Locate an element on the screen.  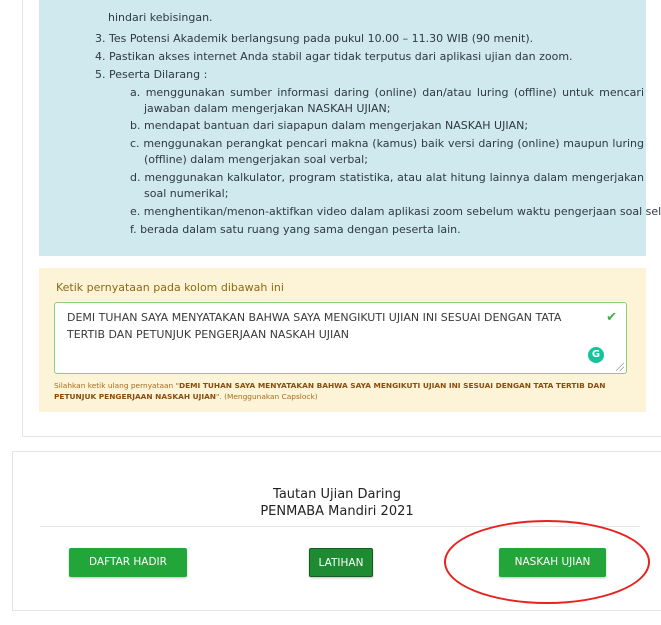
rule-line-top: hindari kebisingan. is located at coordinates (160, 17).